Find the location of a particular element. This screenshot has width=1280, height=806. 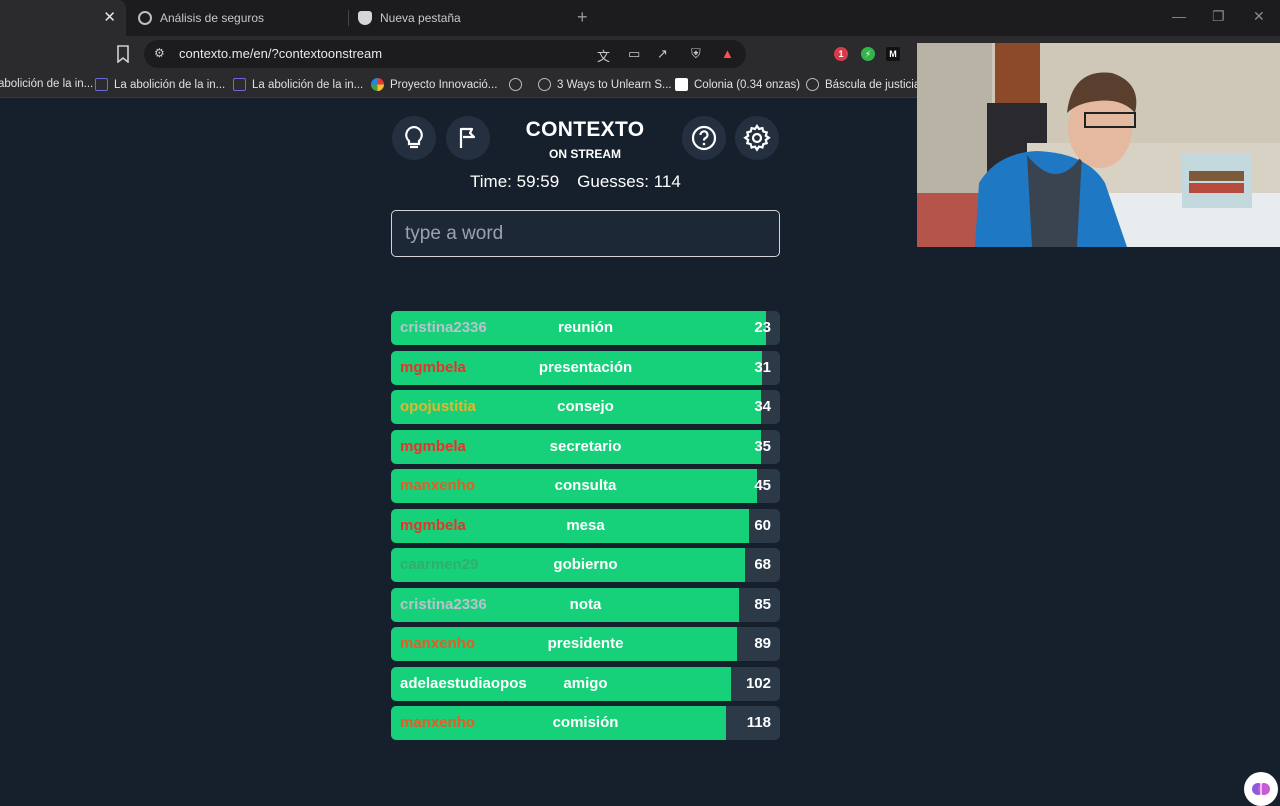

guess-row: mgmbela secretario 35 is located at coordinates (585, 446).